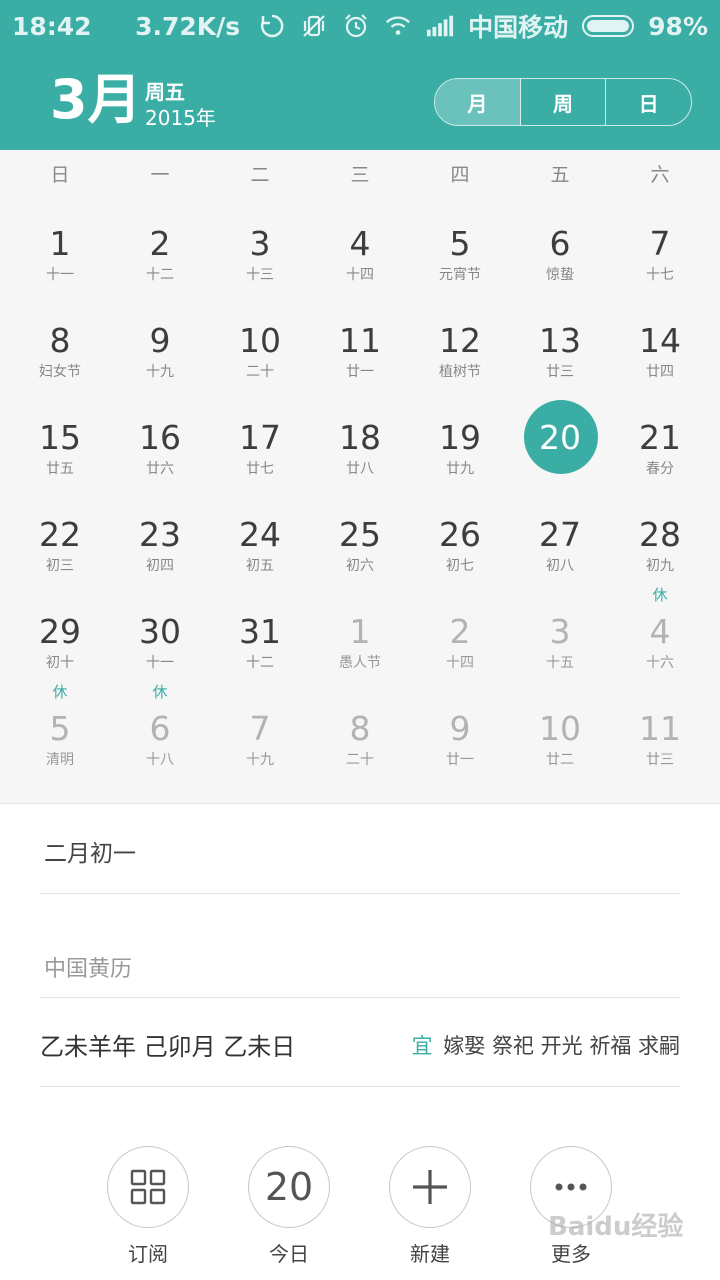  Describe the element at coordinates (160, 760) in the screenshot. I see `lunar-day: 十八` at that location.